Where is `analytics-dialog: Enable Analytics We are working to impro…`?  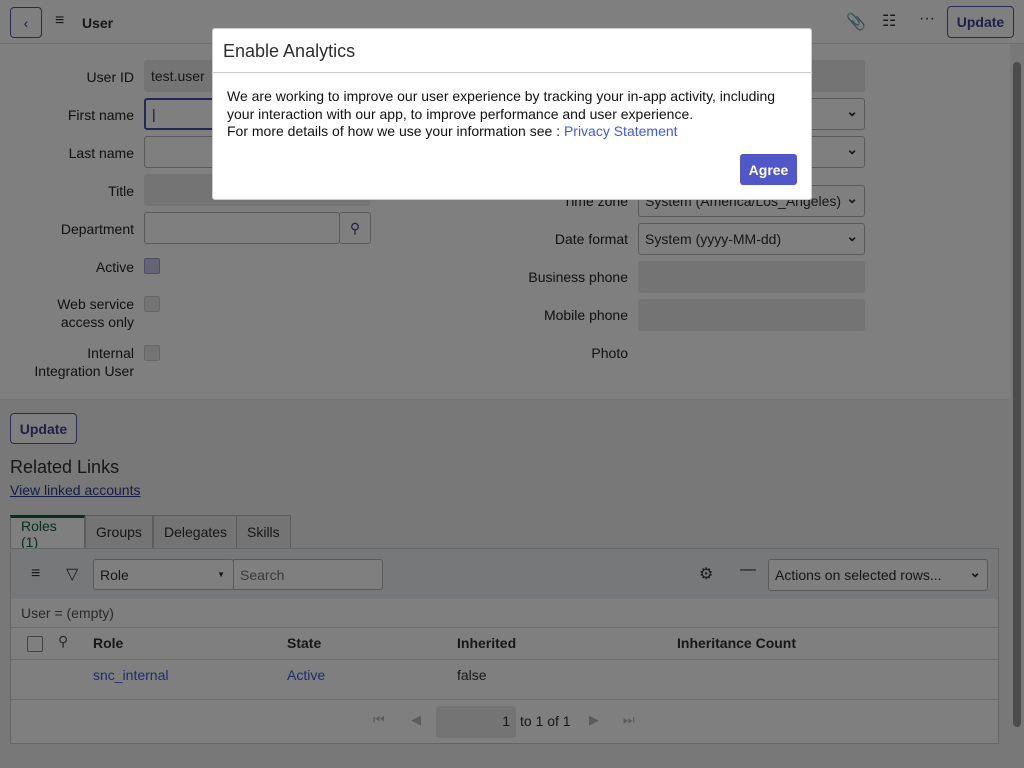
analytics-dialog: Enable Analytics We are working to impro… is located at coordinates (512, 114).